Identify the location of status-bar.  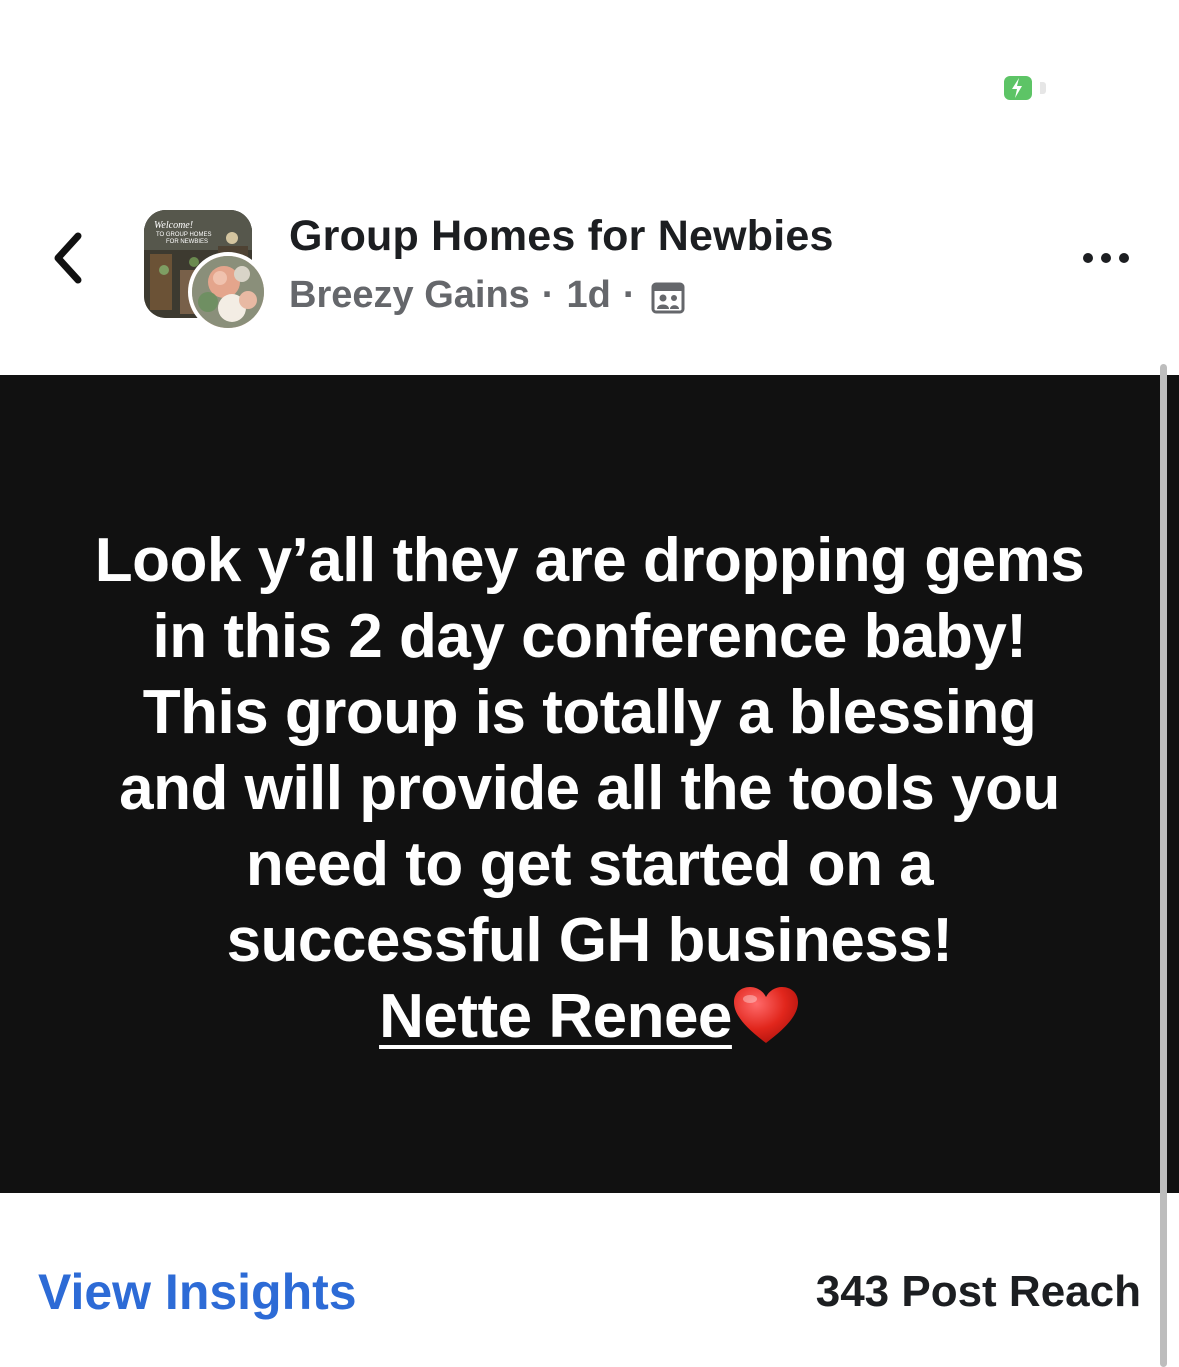
(589, 75).